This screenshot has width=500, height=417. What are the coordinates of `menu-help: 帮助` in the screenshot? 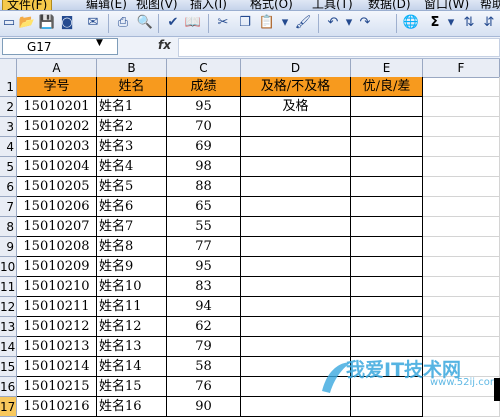 It's located at (490, 5).